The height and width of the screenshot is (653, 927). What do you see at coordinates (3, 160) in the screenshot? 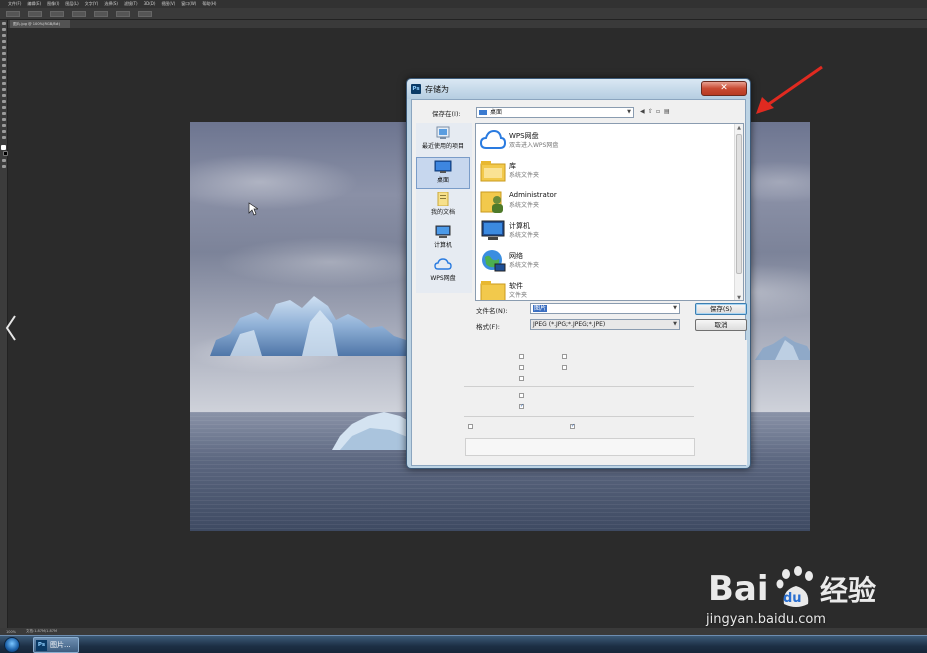
I see `quick-mask-icon` at bounding box center [3, 160].